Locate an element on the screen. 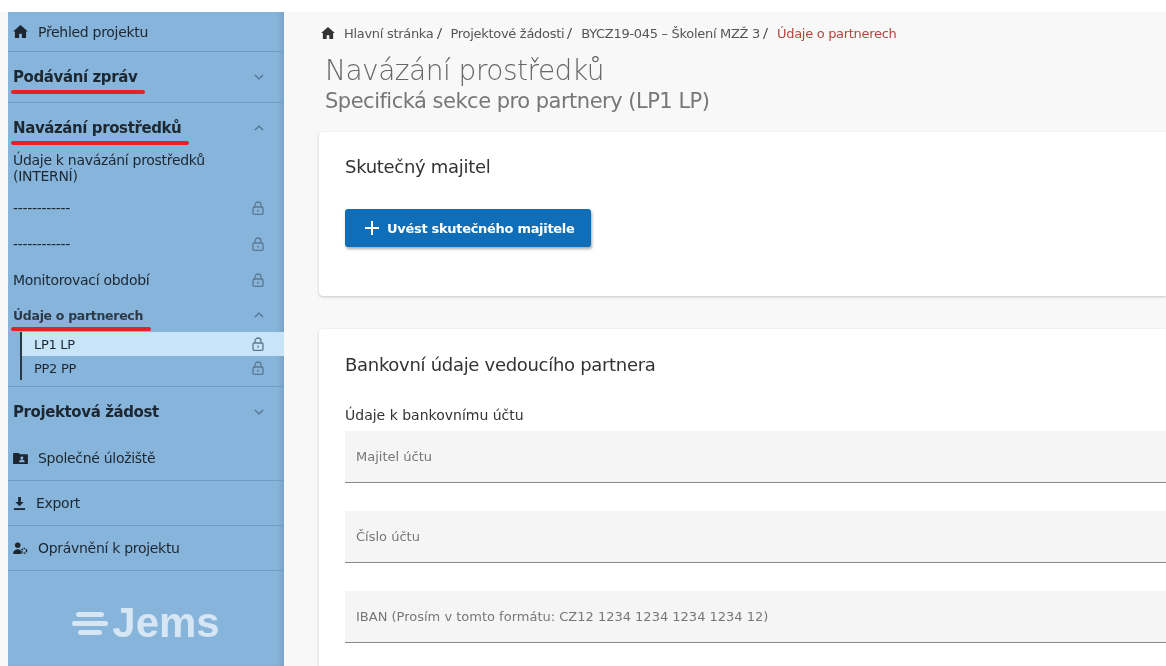  plus-icon is located at coordinates (372, 228).